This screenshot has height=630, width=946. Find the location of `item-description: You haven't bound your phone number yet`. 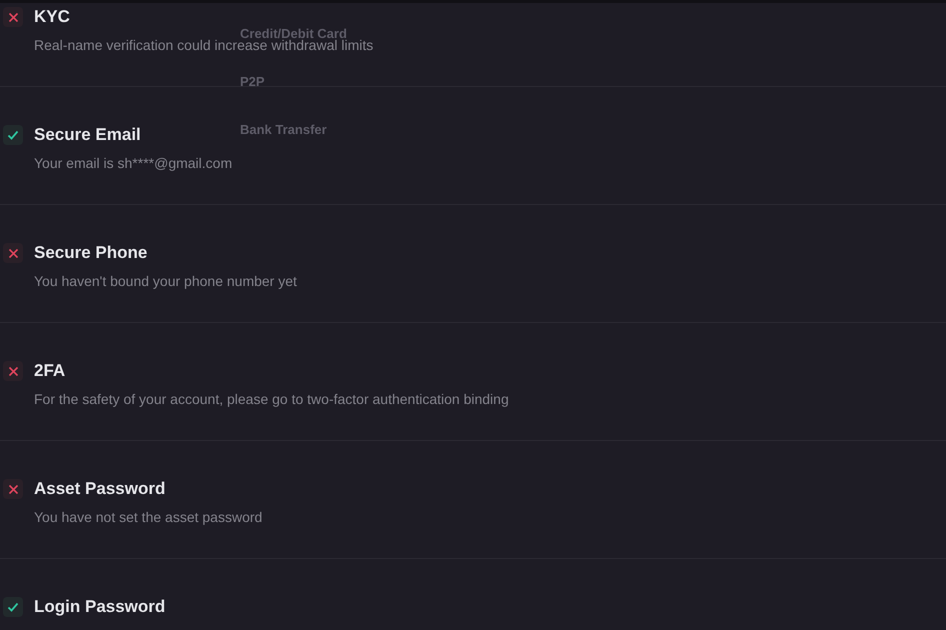

item-description: You haven't bound your phone number yet is located at coordinates (165, 281).